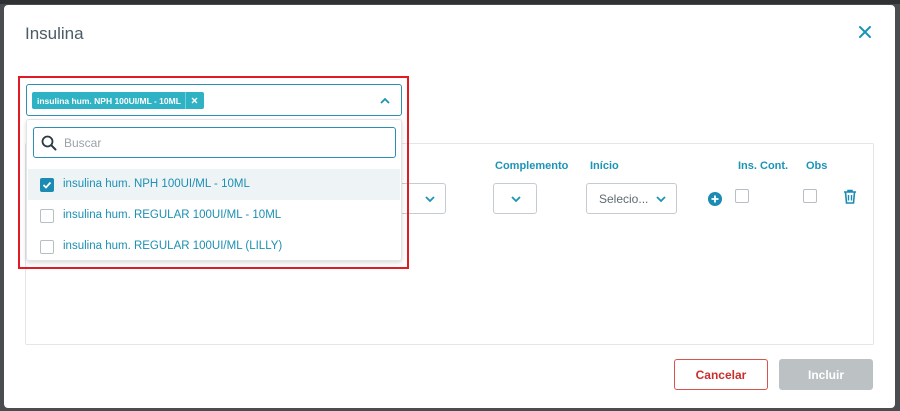 This screenshot has width=900, height=411. Describe the element at coordinates (385, 101) in the screenshot. I see `chevron-up-icon` at that location.